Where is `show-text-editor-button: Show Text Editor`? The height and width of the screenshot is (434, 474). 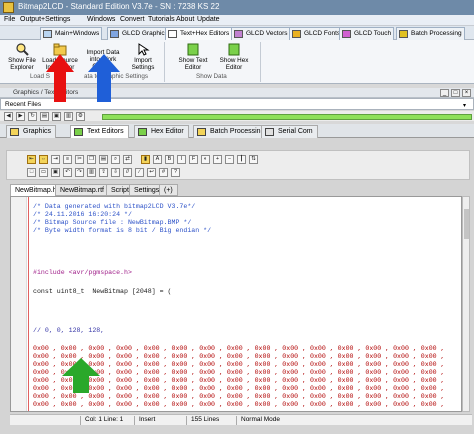
show-text-editor-button: Show Text Editor is located at coordinates (193, 57).